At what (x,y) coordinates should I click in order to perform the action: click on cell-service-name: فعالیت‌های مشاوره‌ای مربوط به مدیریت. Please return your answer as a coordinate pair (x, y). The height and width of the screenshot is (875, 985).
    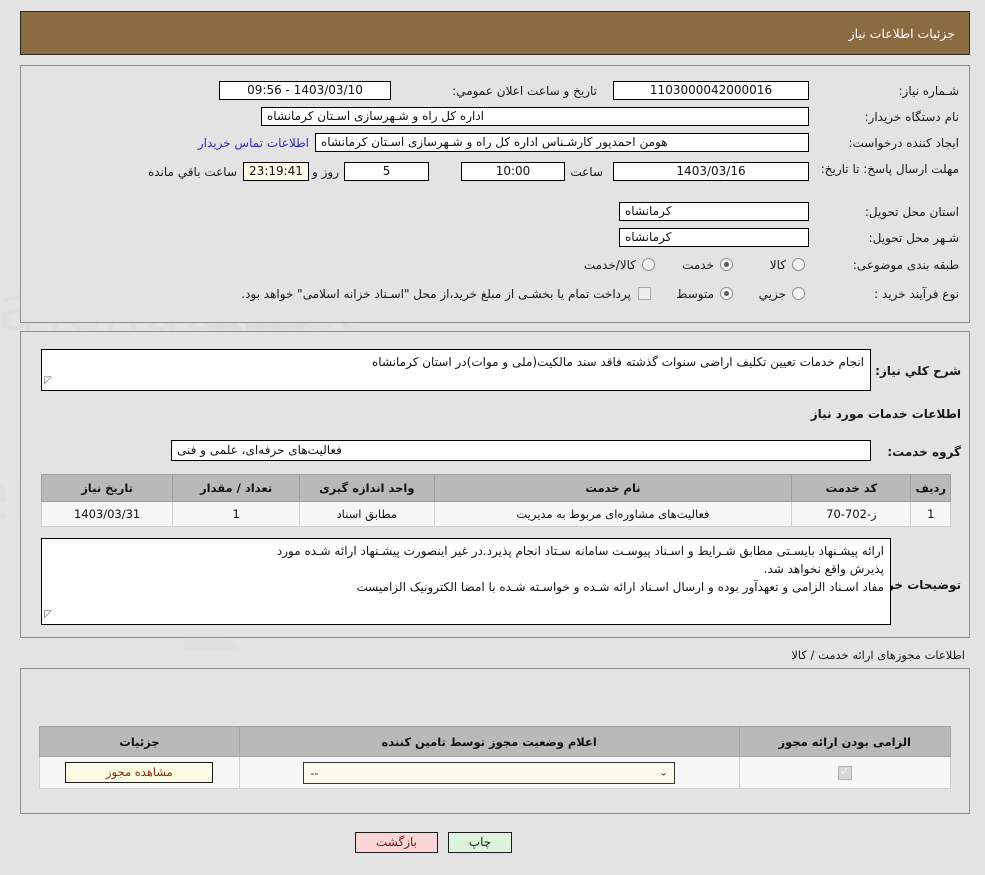
    Looking at the image, I should click on (613, 514).